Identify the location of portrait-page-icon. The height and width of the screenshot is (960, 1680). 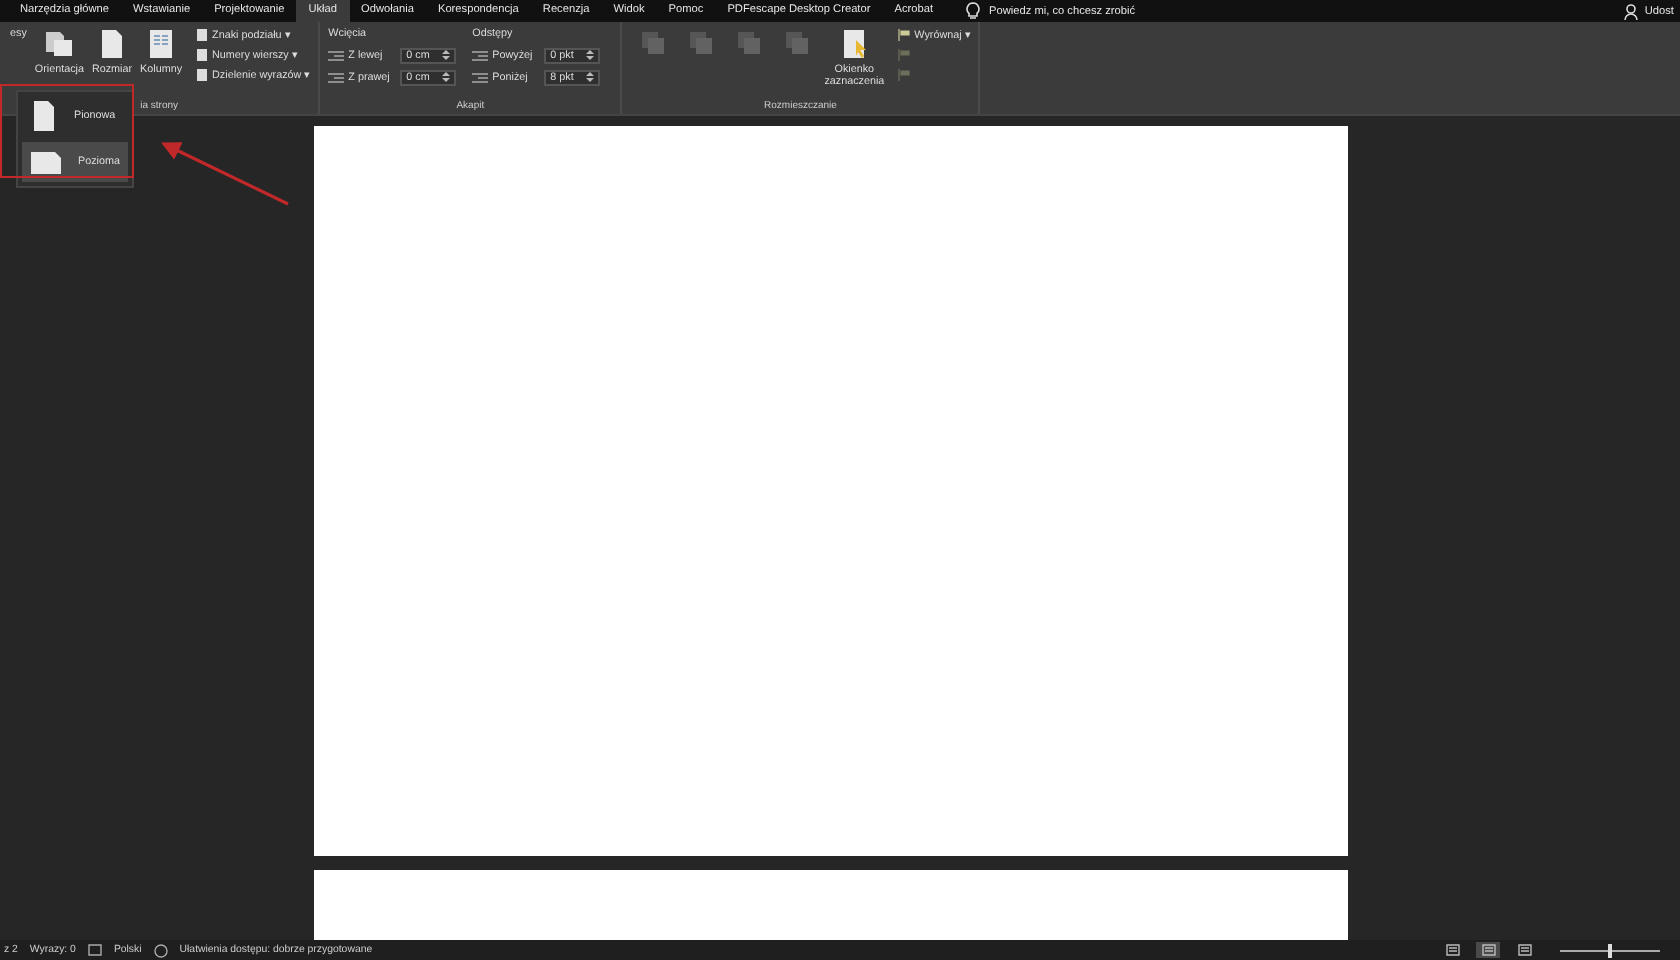
(44, 116).